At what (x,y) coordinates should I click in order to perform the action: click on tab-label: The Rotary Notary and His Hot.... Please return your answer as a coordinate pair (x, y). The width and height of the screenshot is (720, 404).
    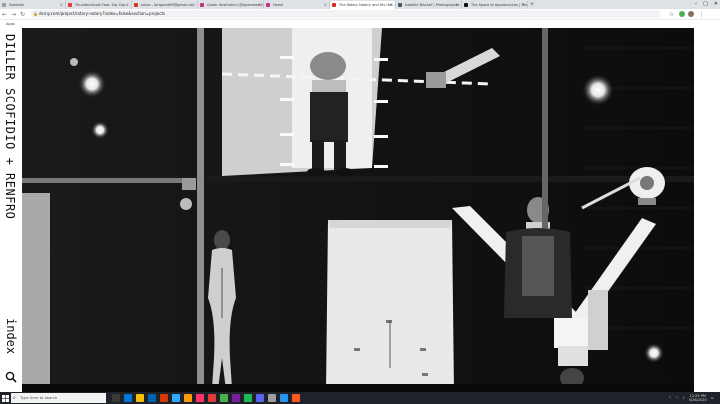
    Looking at the image, I should click on (367, 5).